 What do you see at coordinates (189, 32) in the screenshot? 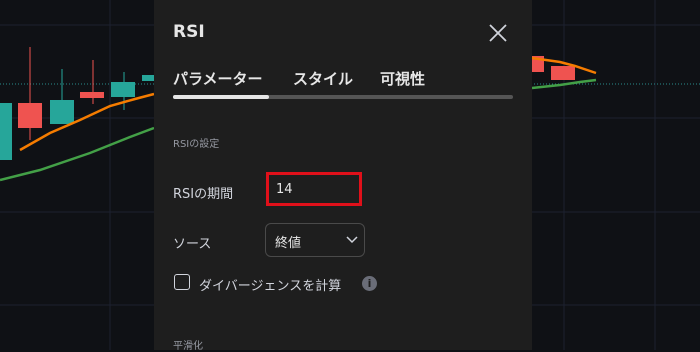
I see `dialog-title: RSI` at bounding box center [189, 32].